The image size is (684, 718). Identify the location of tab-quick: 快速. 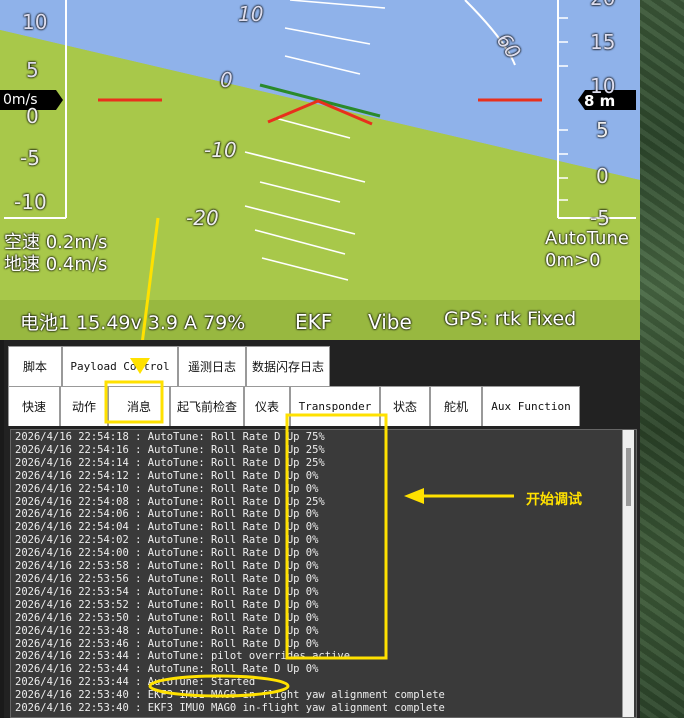
(34, 406).